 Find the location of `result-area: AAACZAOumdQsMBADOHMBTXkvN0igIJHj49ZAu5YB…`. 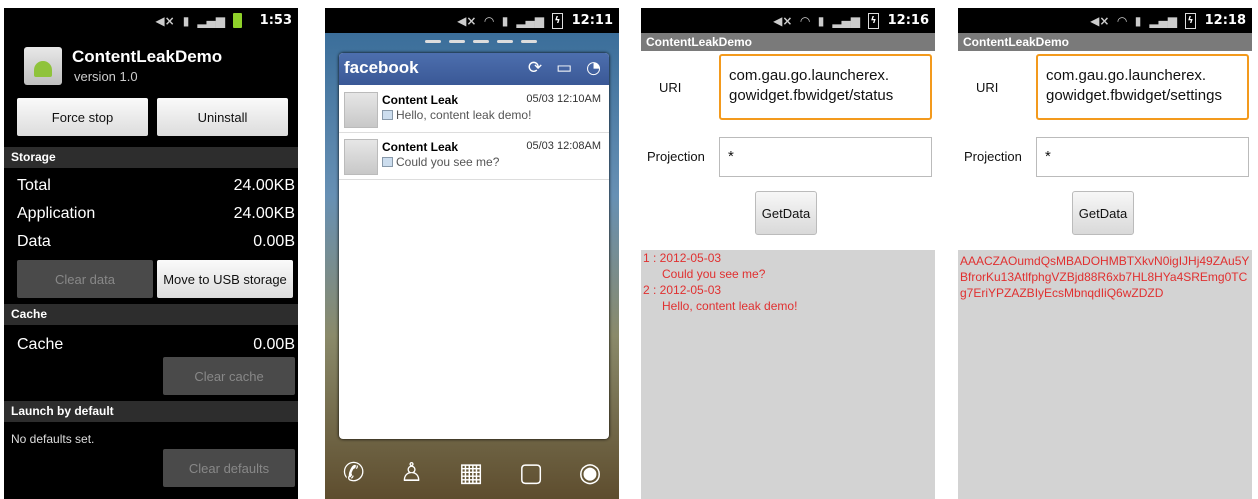

result-area: AAACZAOumdQsMBADOHMBTXkvN0igIJHj49ZAu5YB… is located at coordinates (1105, 374).